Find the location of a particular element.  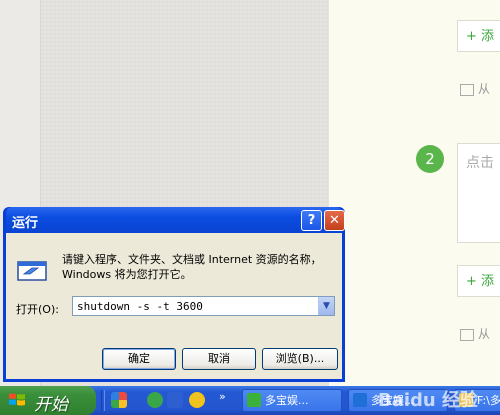

step-text-area: 点击 is located at coordinates (478, 193).